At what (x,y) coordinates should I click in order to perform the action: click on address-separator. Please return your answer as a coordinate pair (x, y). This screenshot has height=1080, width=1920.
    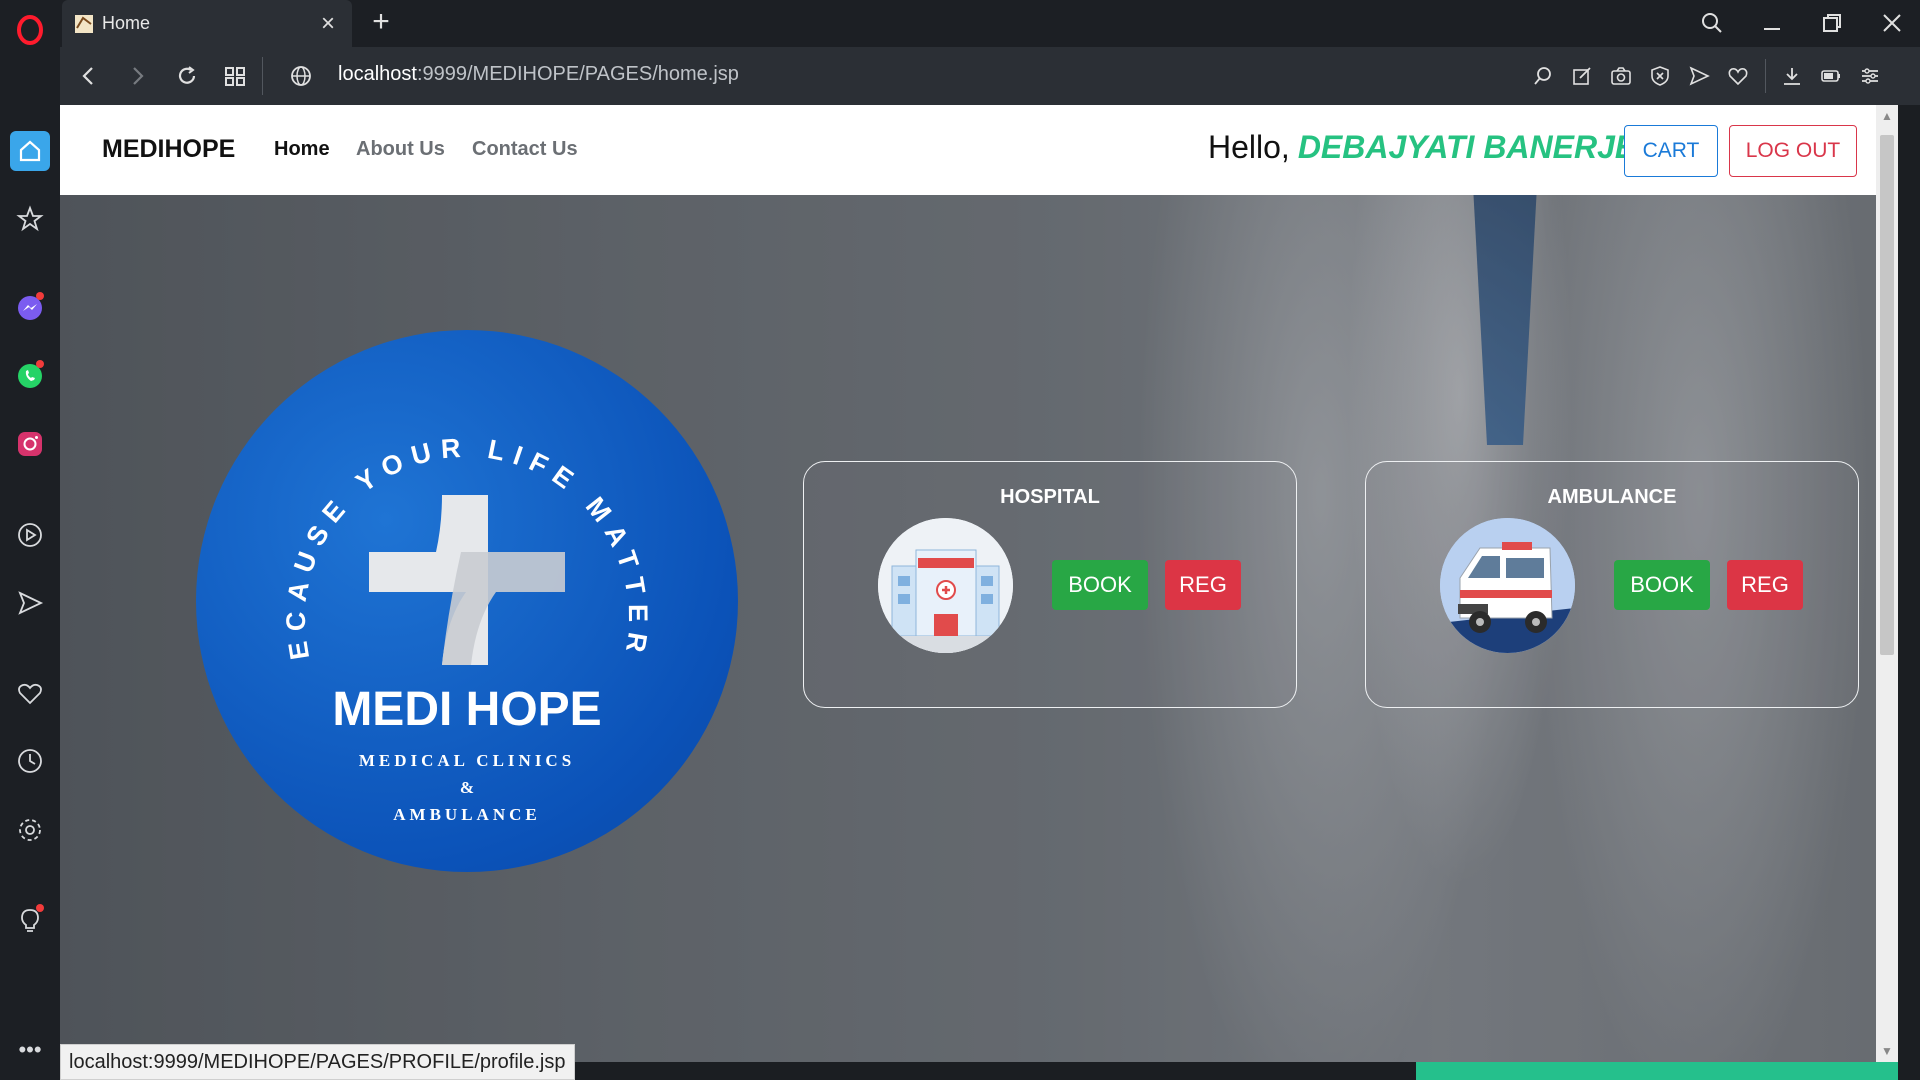
    Looking at the image, I should click on (262, 76).